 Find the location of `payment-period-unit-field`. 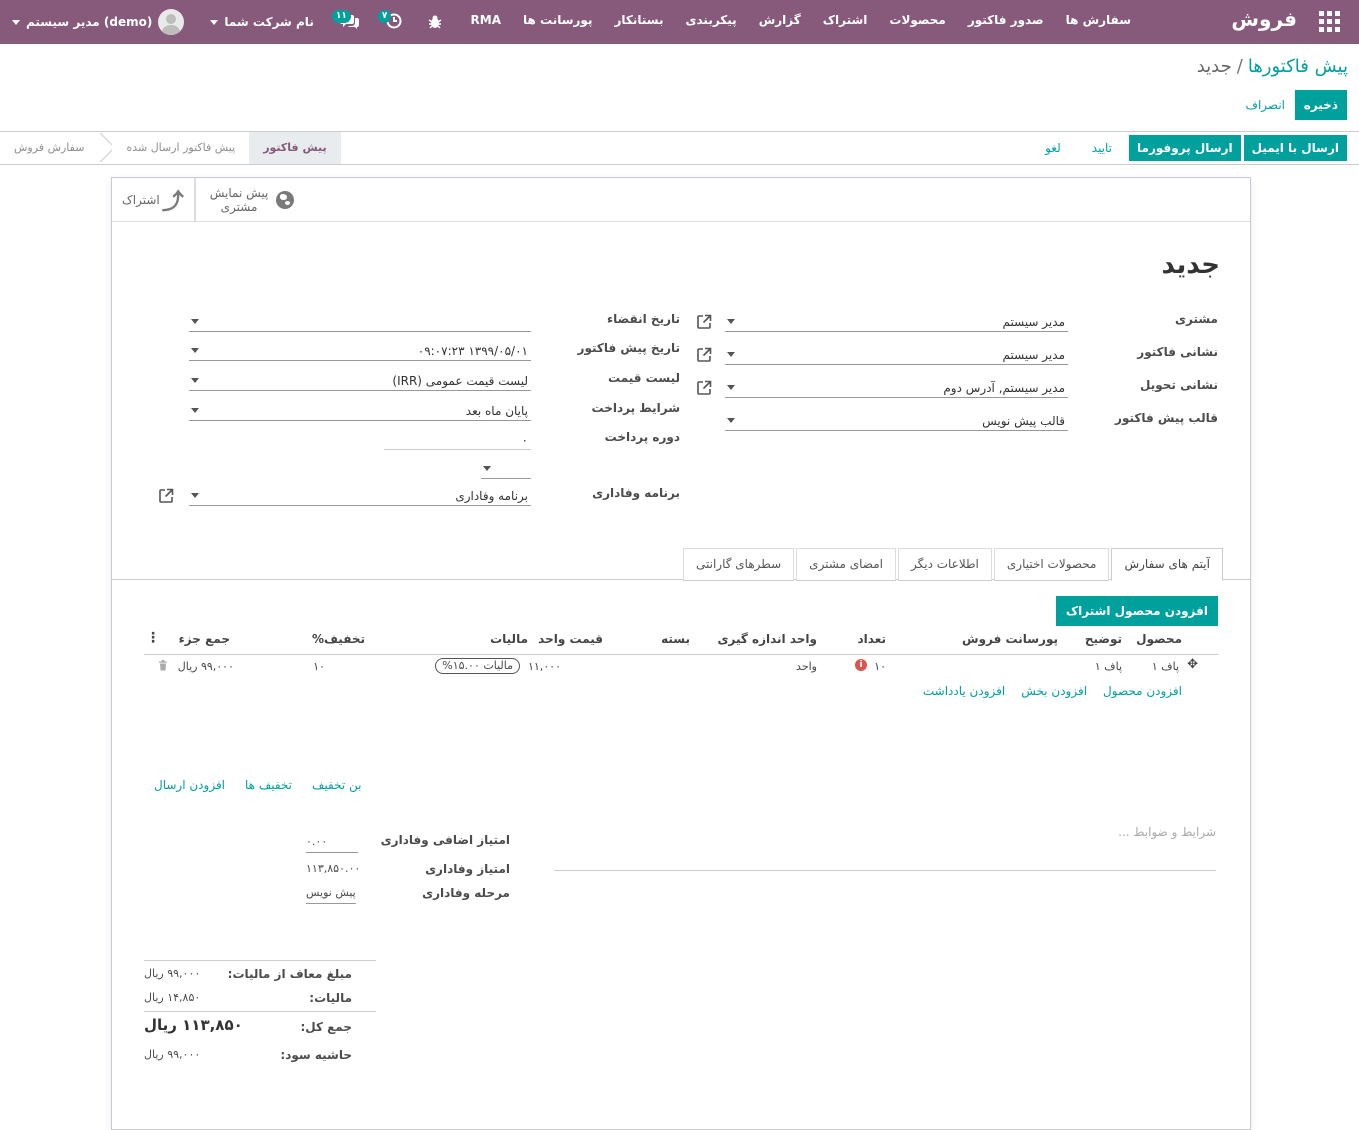

payment-period-unit-field is located at coordinates (506, 469).